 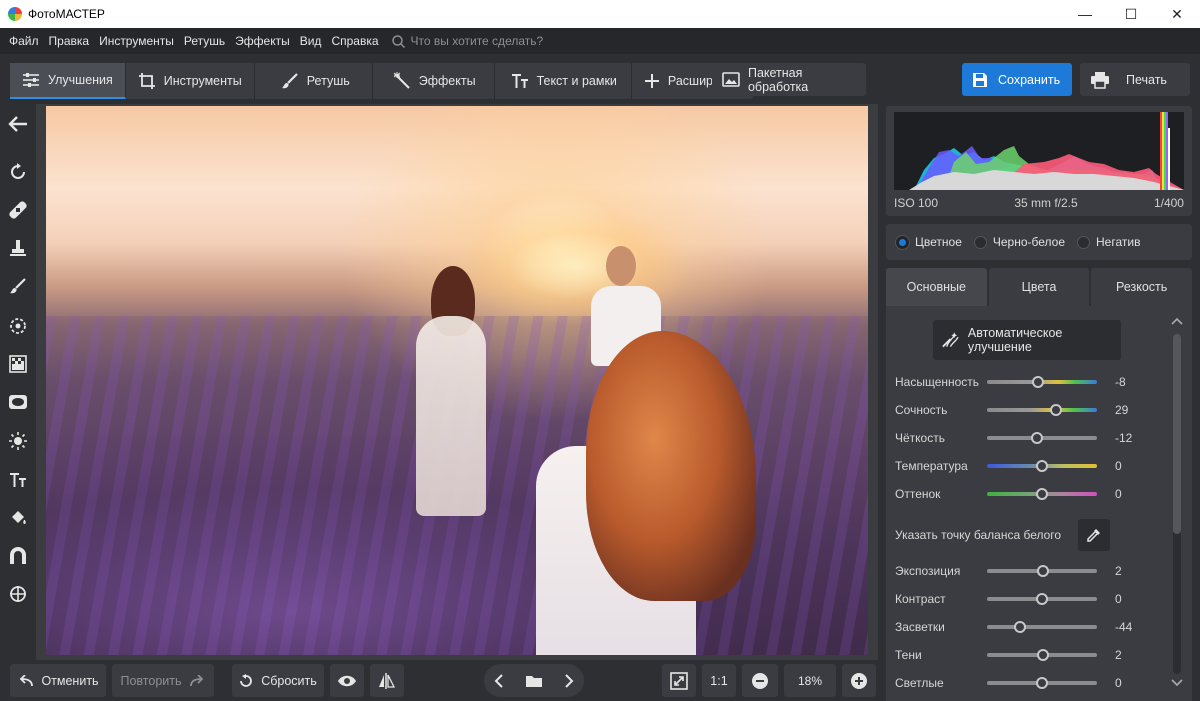 I want to click on chevron-left-icon, so click(x=499, y=680).